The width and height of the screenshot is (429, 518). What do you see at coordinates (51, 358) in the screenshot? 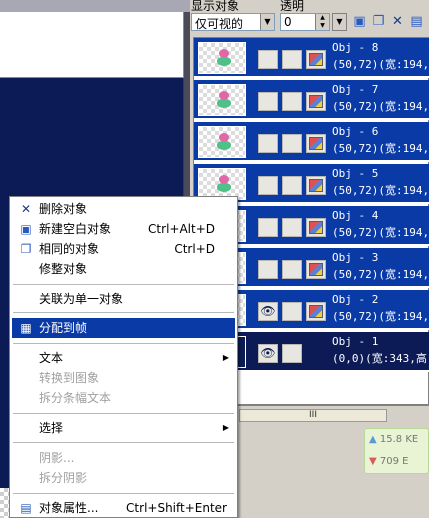
I see `menu-item-label: 文本` at bounding box center [51, 358].